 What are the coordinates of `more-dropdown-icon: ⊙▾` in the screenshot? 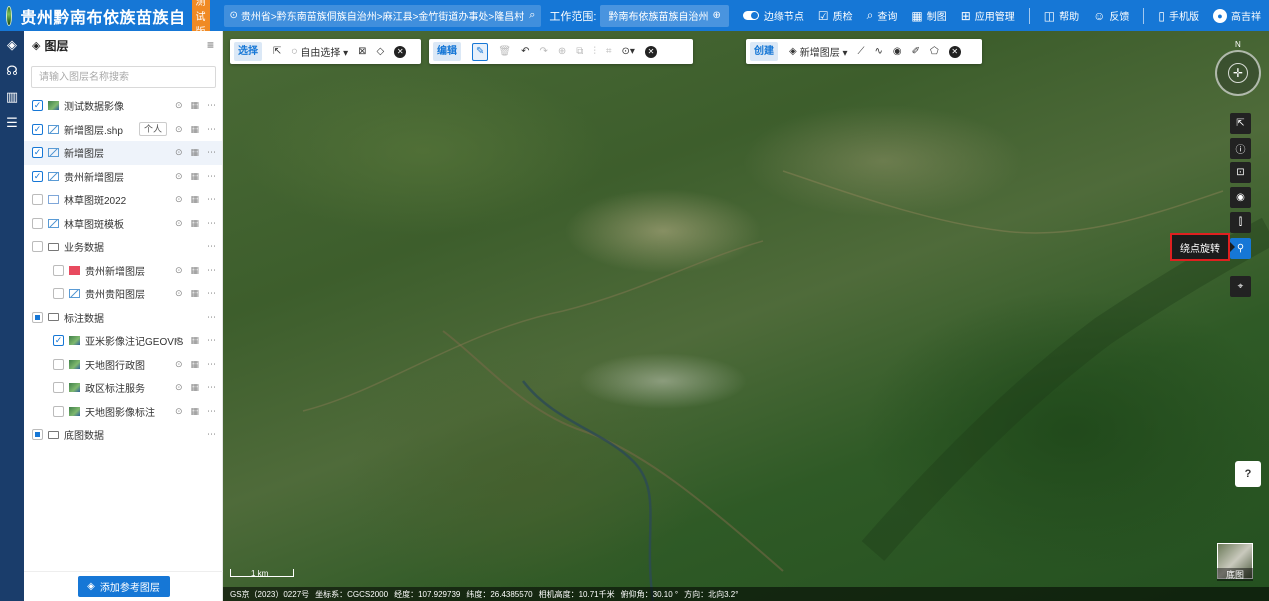 It's located at (628, 51).